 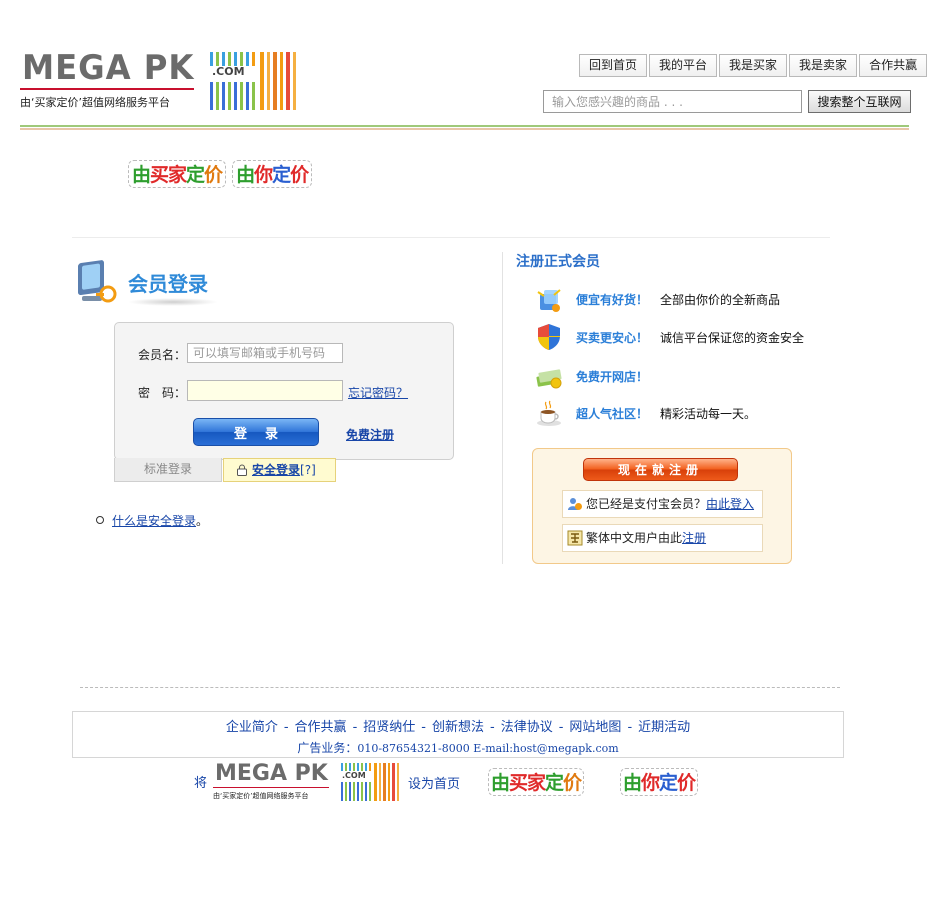 What do you see at coordinates (694, 538) in the screenshot?
I see `traditional-register-link: 注册` at bounding box center [694, 538].